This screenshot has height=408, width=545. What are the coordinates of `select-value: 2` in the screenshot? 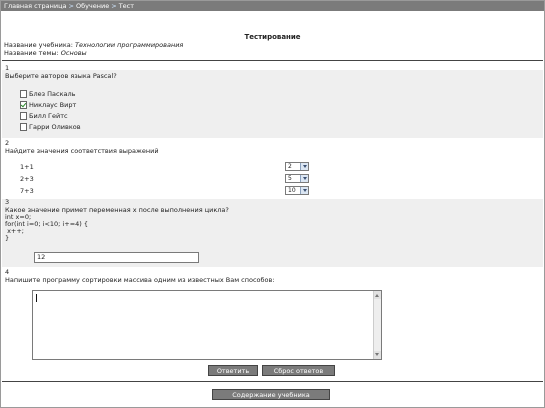 It's located at (290, 166).